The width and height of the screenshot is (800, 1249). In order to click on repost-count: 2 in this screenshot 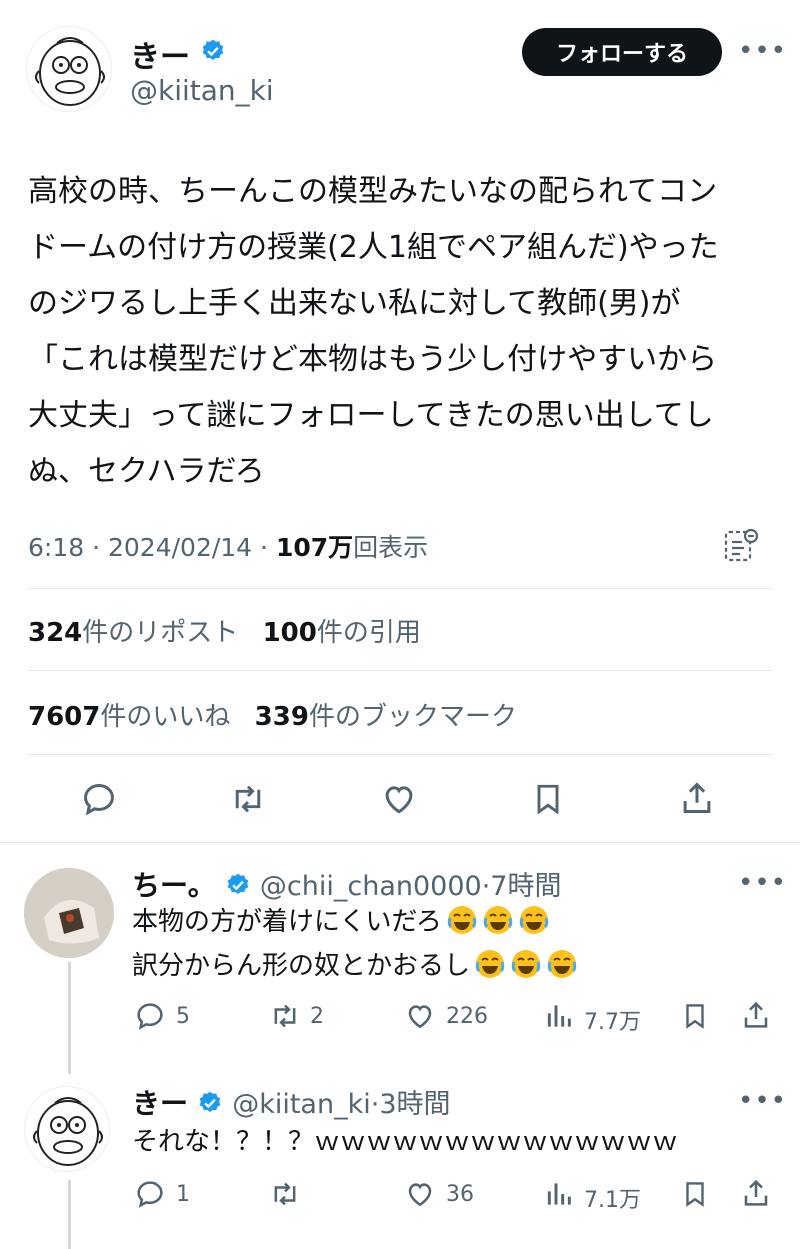, I will do `click(317, 1016)`.